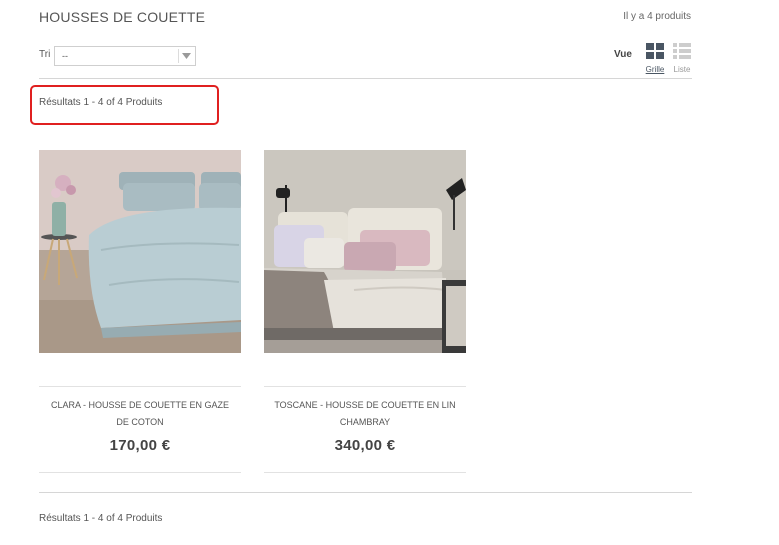  I want to click on grid-view-button: Grille, so click(655, 58).